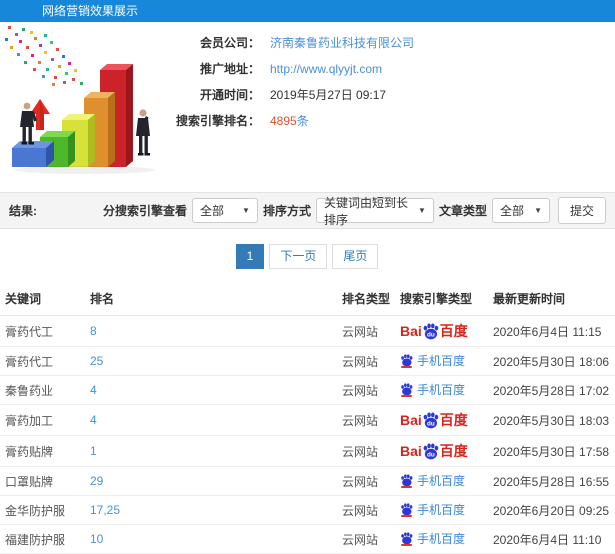  I want to click on keyword-cell: 膏药贴牌, so click(42, 451).